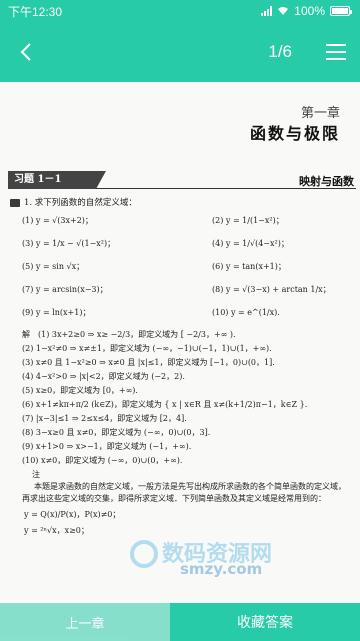 This screenshot has width=360, height=641. I want to click on question-heading: 1. 求下列函数的自然定义域：, so click(180, 203).